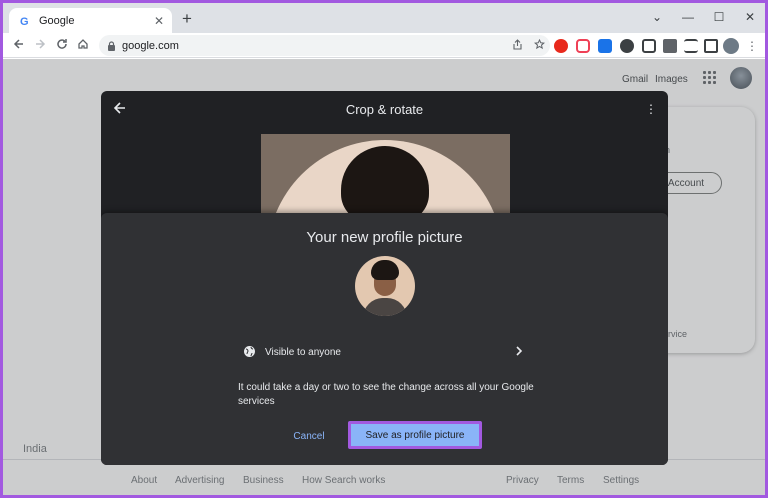 The width and height of the screenshot is (768, 498). What do you see at coordinates (385, 352) in the screenshot?
I see `visibility-setting: Visible to anyone` at bounding box center [385, 352].